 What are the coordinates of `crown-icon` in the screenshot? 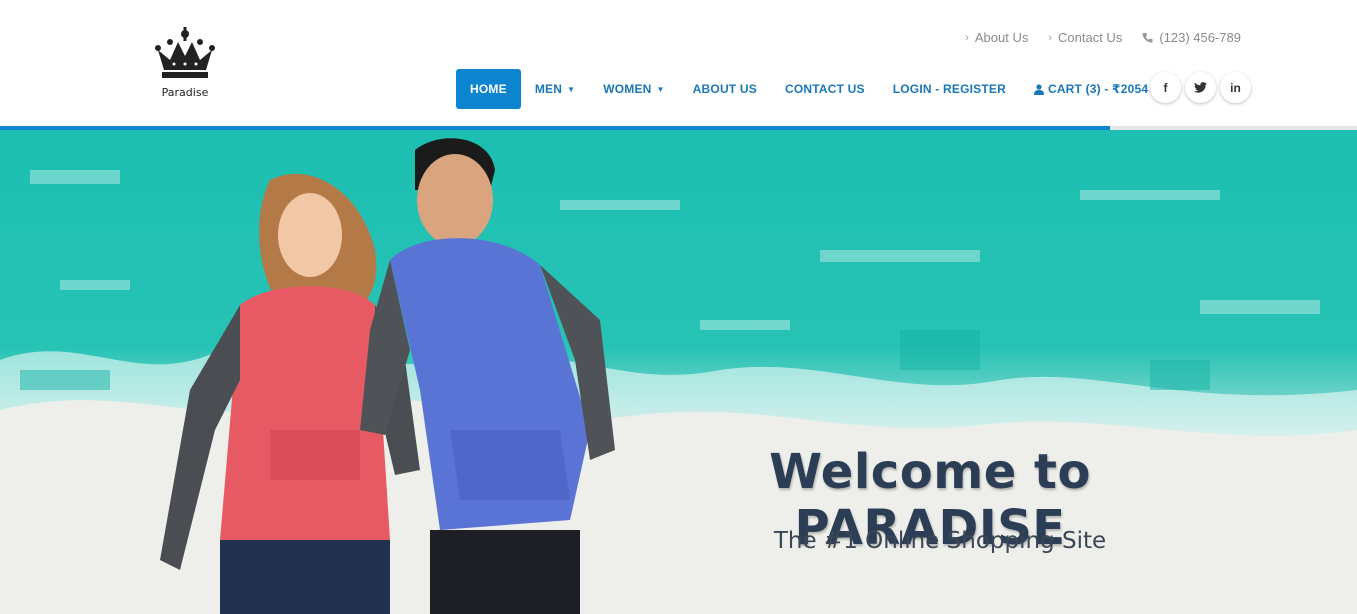 It's located at (185, 52).